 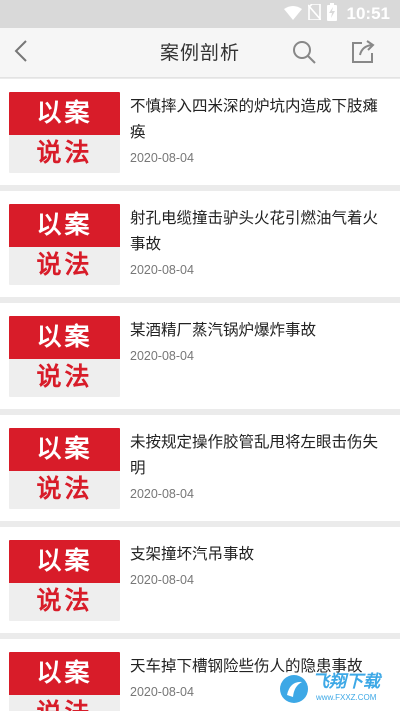 What do you see at coordinates (254, 455) in the screenshot?
I see `article-title: 未按规定操作胶管乱甩将左眼击伤失明` at bounding box center [254, 455].